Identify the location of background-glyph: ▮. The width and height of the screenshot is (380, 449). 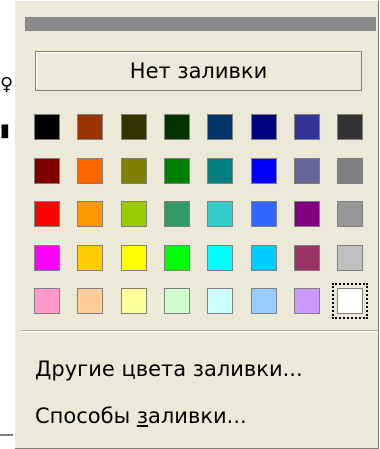
(5, 130).